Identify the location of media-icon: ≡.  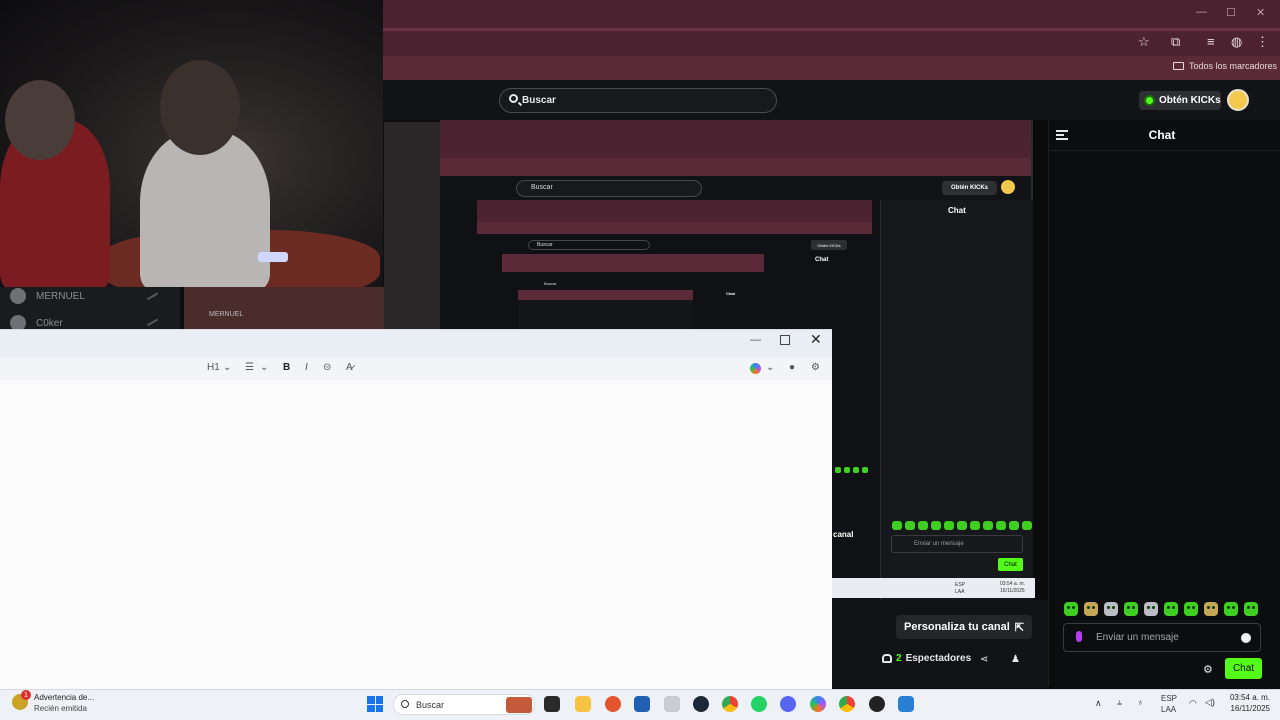
(1211, 41).